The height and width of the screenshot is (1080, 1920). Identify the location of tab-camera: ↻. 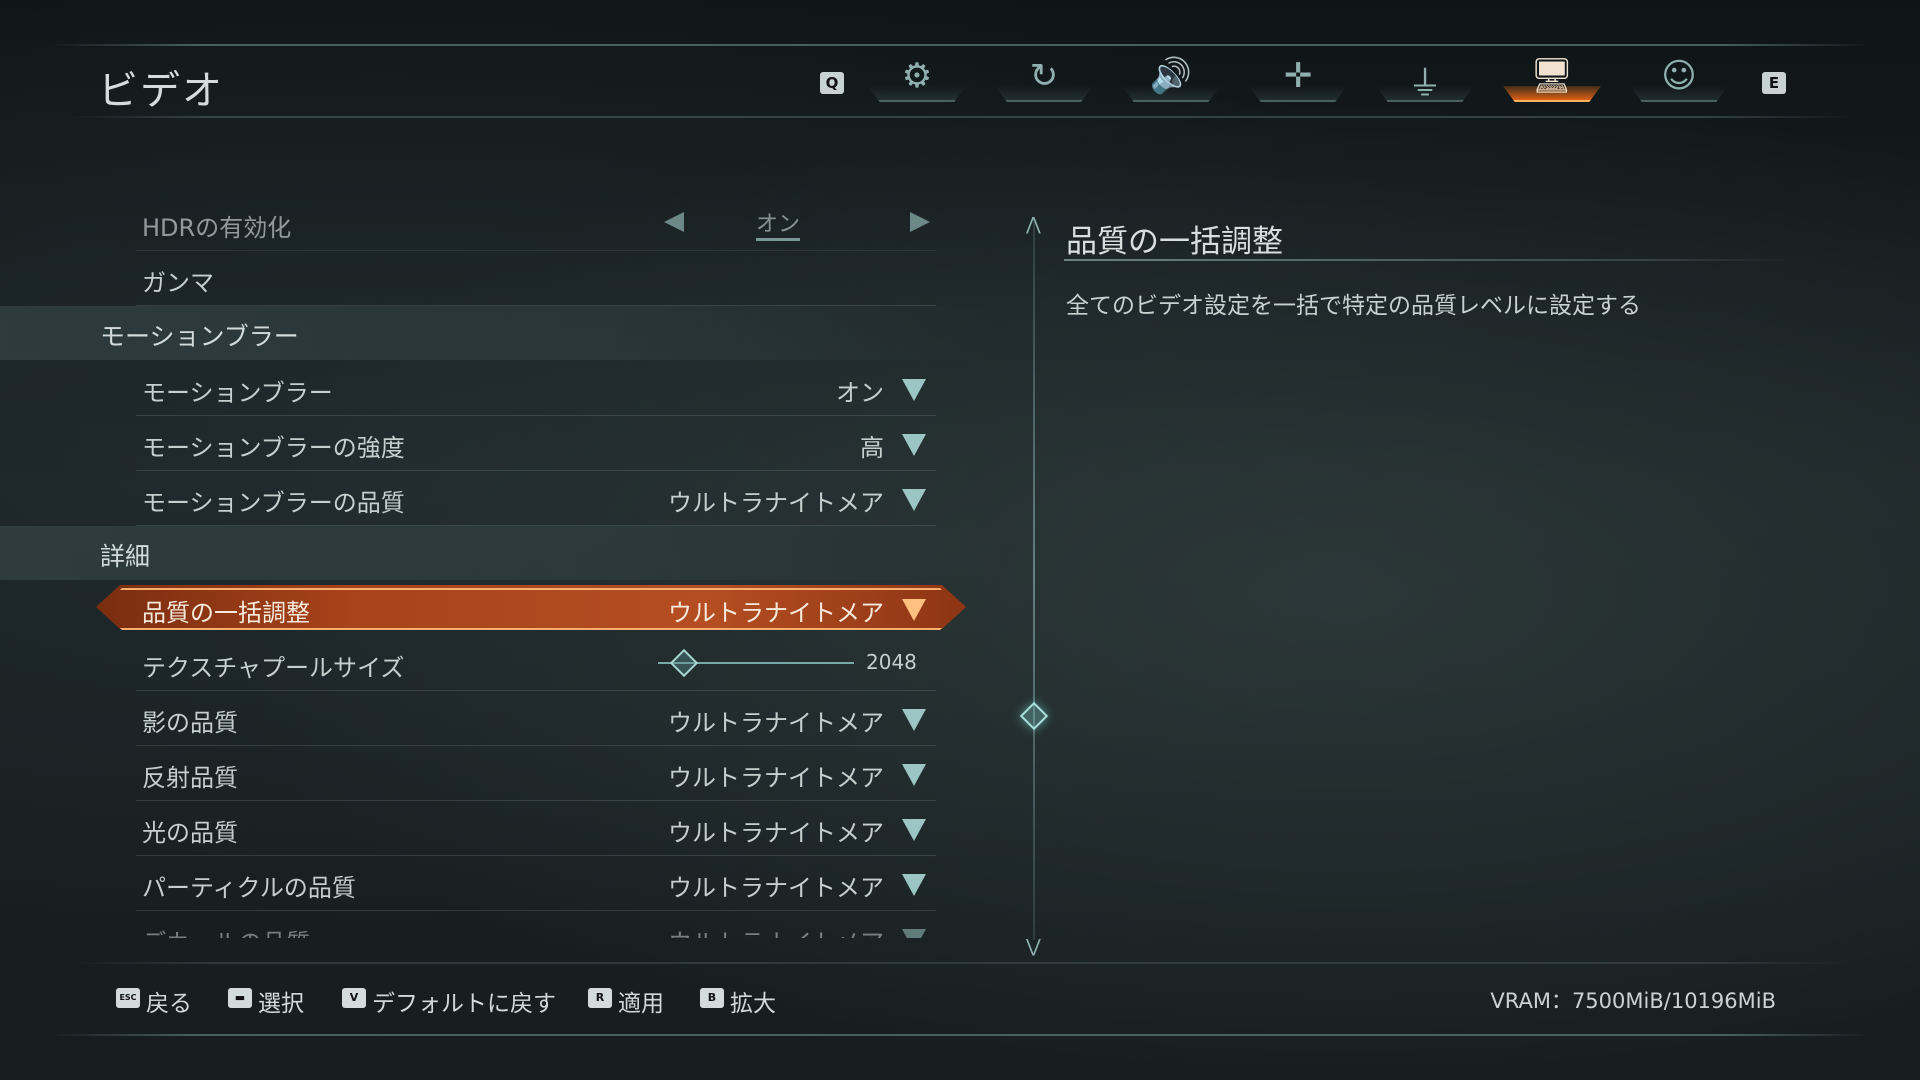
(1044, 79).